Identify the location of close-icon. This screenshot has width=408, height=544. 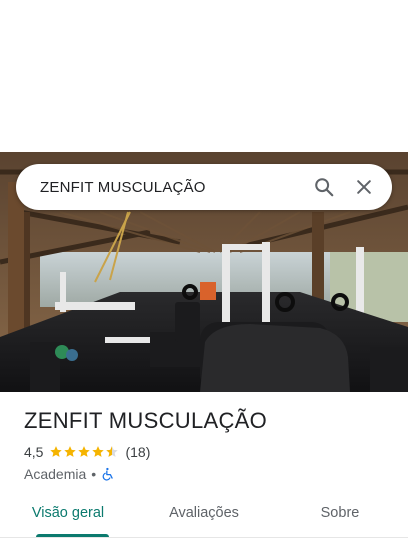
(364, 187).